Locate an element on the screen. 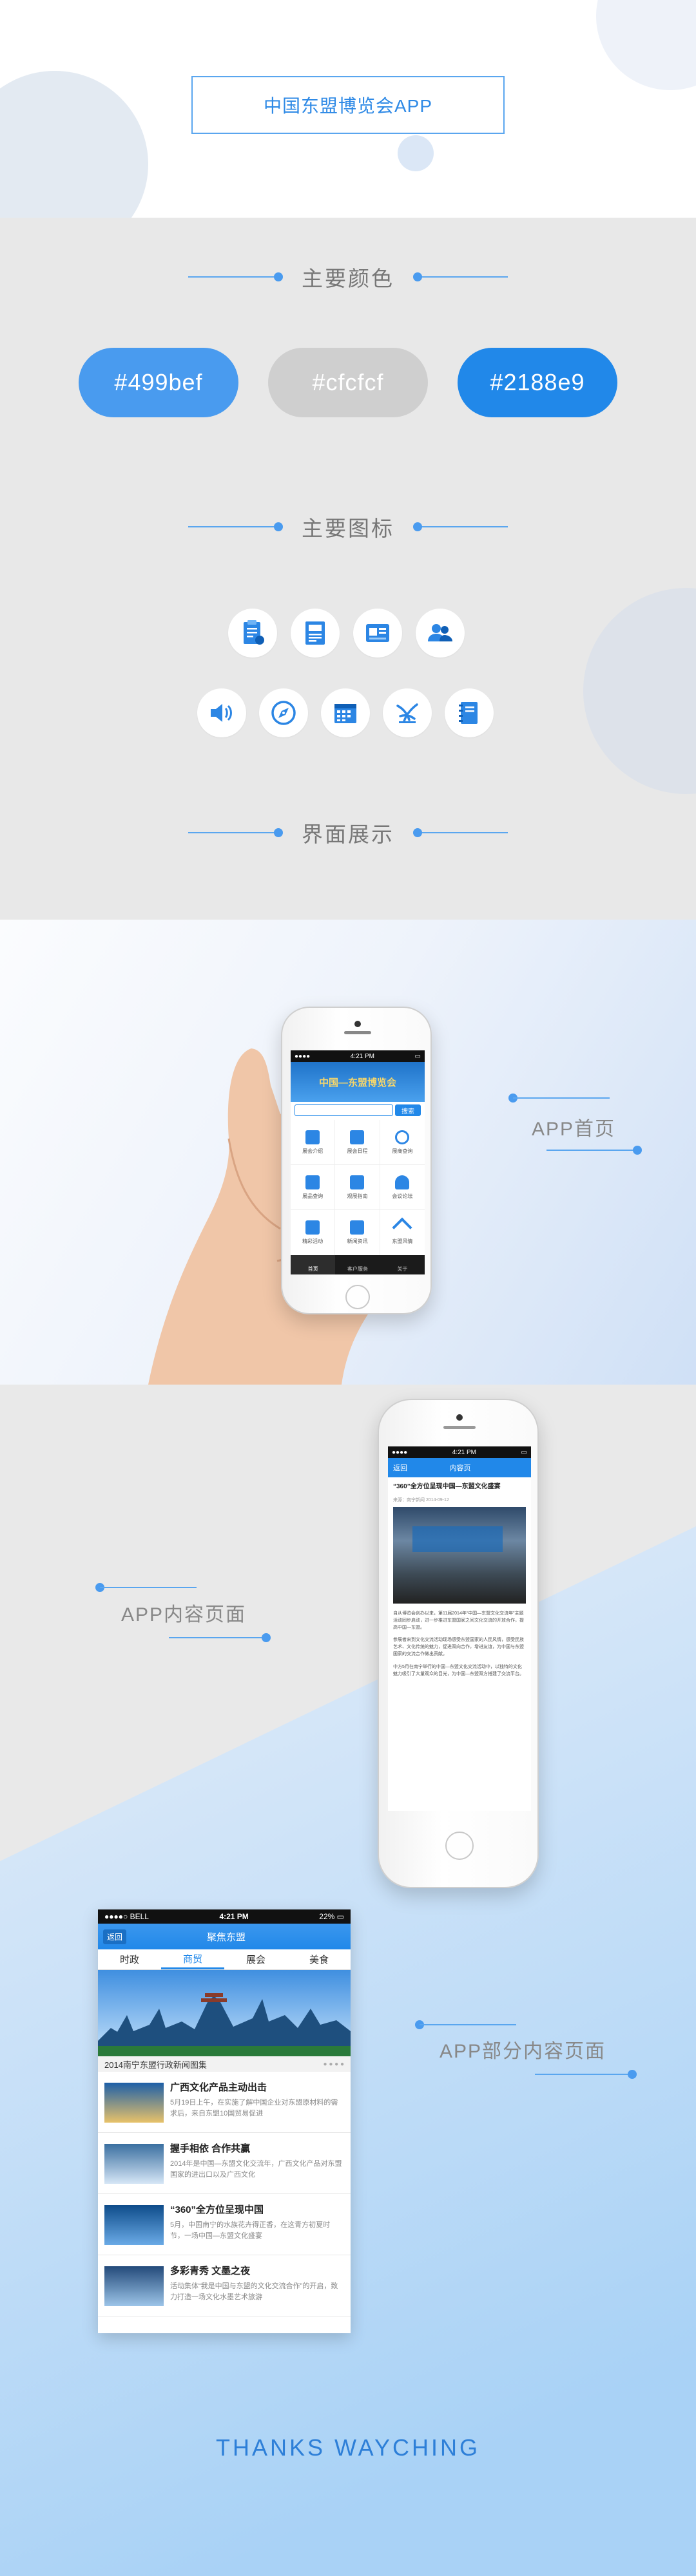 Image resolution: width=696 pixels, height=2576 pixels. news-desc: 活动集体“我是中国与东盟的文化交流合作”的开启，致力打造一场文化水墨艺术旅游 is located at coordinates (254, 2292).